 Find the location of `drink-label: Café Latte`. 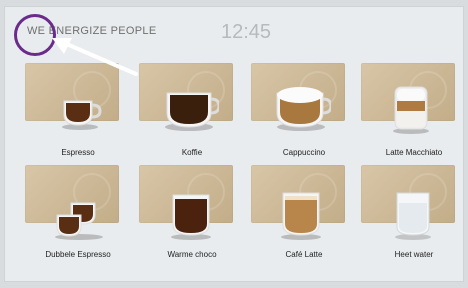

drink-label: Café Latte is located at coordinates (304, 254).